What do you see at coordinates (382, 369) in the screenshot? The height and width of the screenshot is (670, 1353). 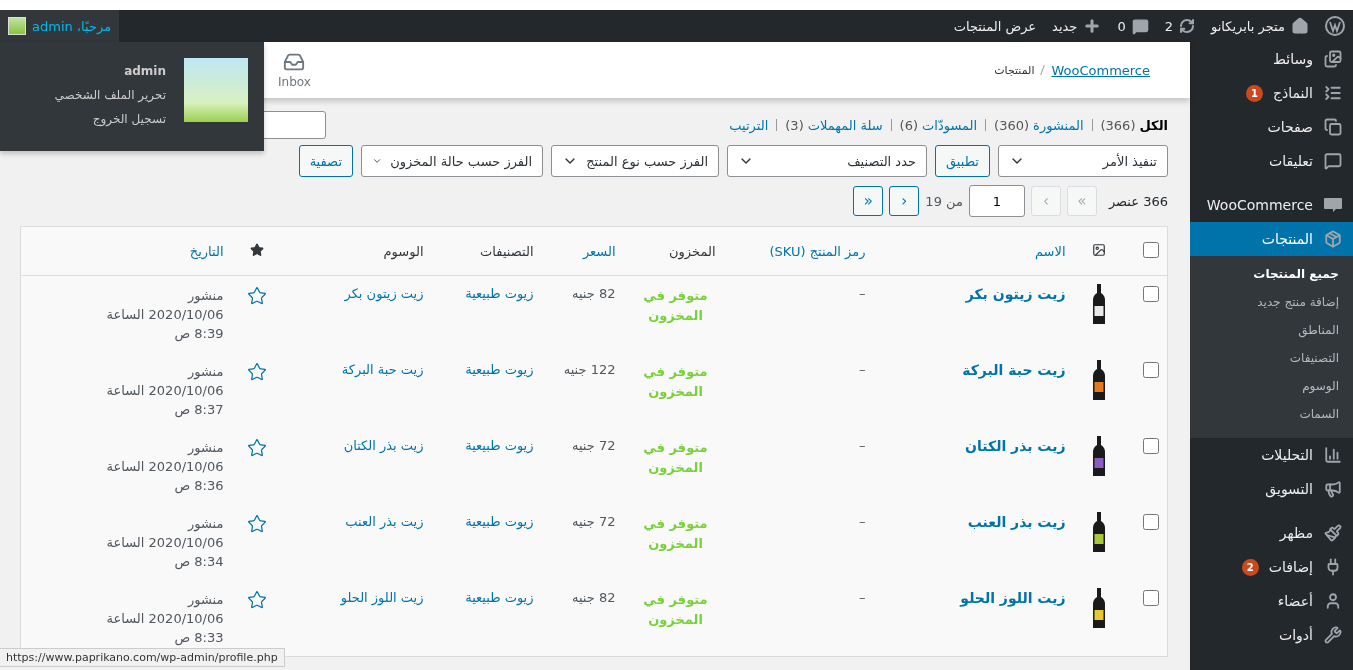 I see `tag-link: زيت حبة البركة` at bounding box center [382, 369].